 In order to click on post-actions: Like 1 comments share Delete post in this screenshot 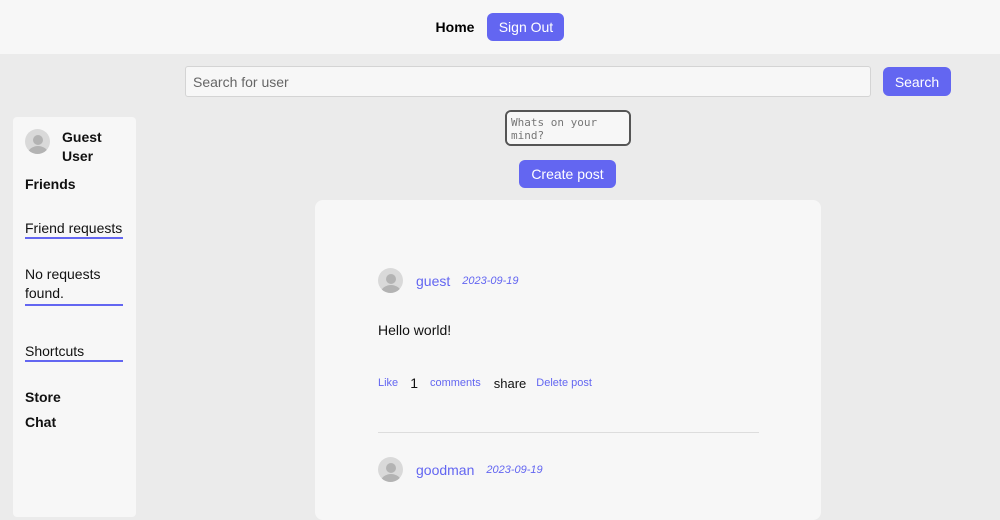, I will do `click(568, 383)`.